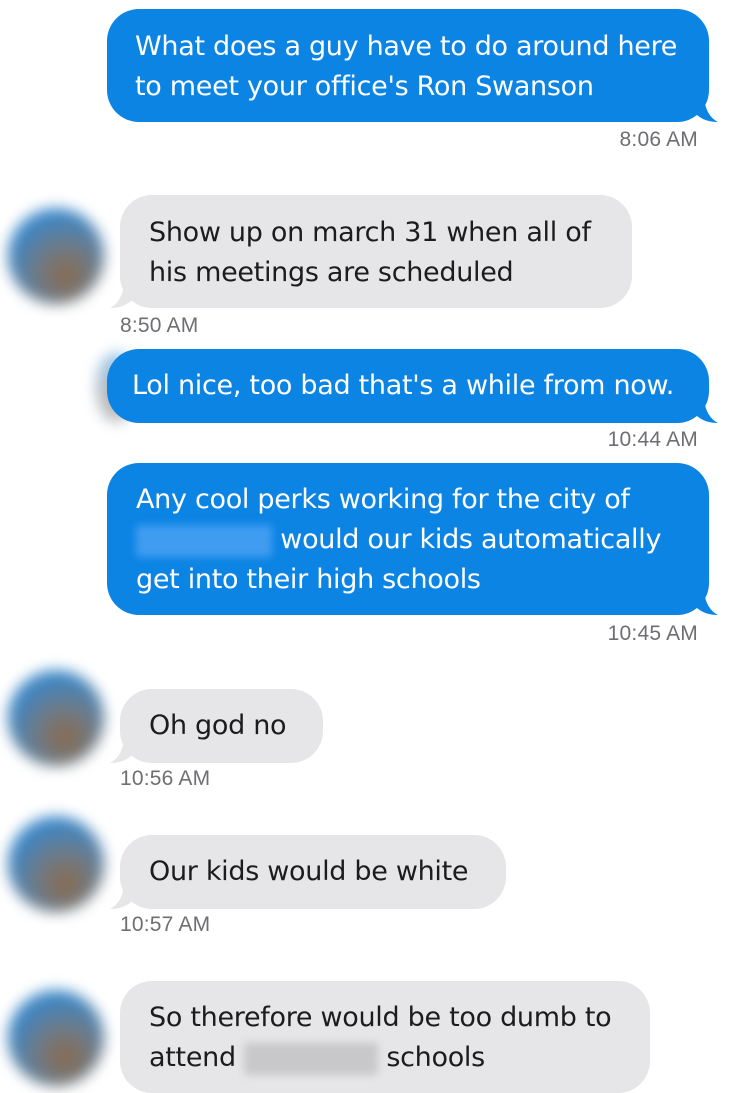  I want to click on incoming-message: Oh god no, so click(221, 726).